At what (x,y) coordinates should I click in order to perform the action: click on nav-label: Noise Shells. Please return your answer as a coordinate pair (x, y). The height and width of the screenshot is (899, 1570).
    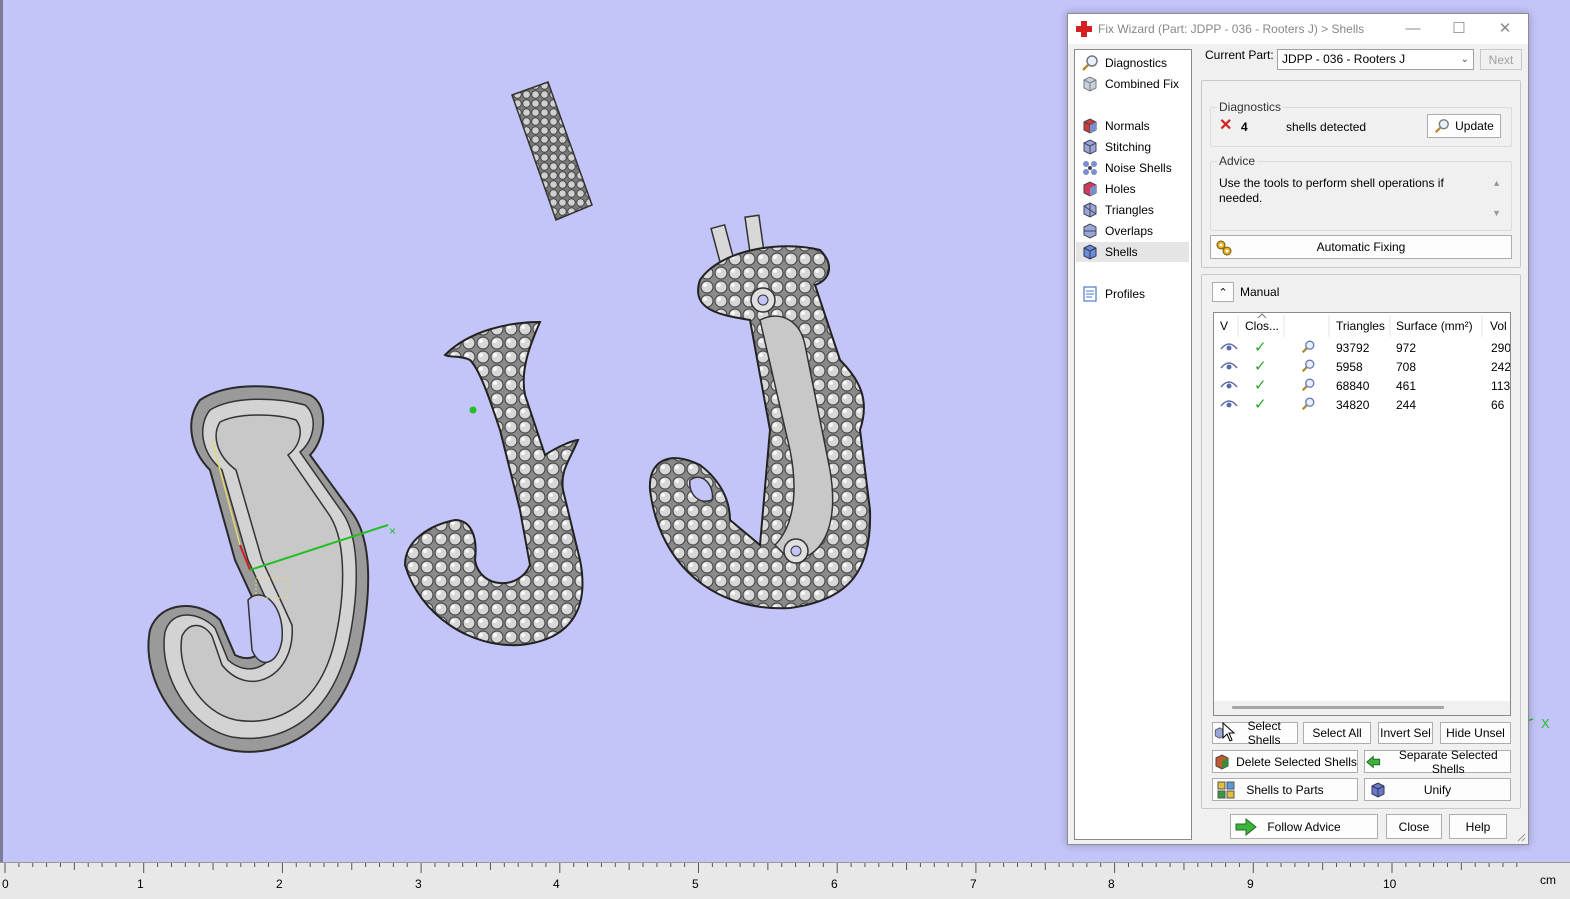
    Looking at the image, I should click on (1138, 168).